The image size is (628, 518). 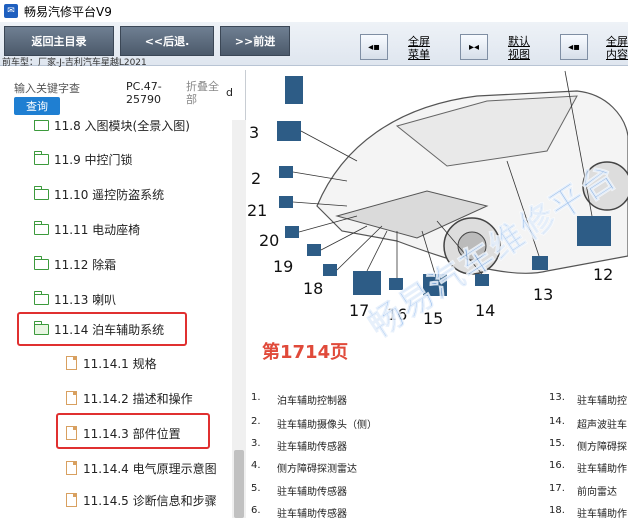 What do you see at coordinates (256, 465) in the screenshot?
I see `legend-item: 4.` at bounding box center [256, 465].